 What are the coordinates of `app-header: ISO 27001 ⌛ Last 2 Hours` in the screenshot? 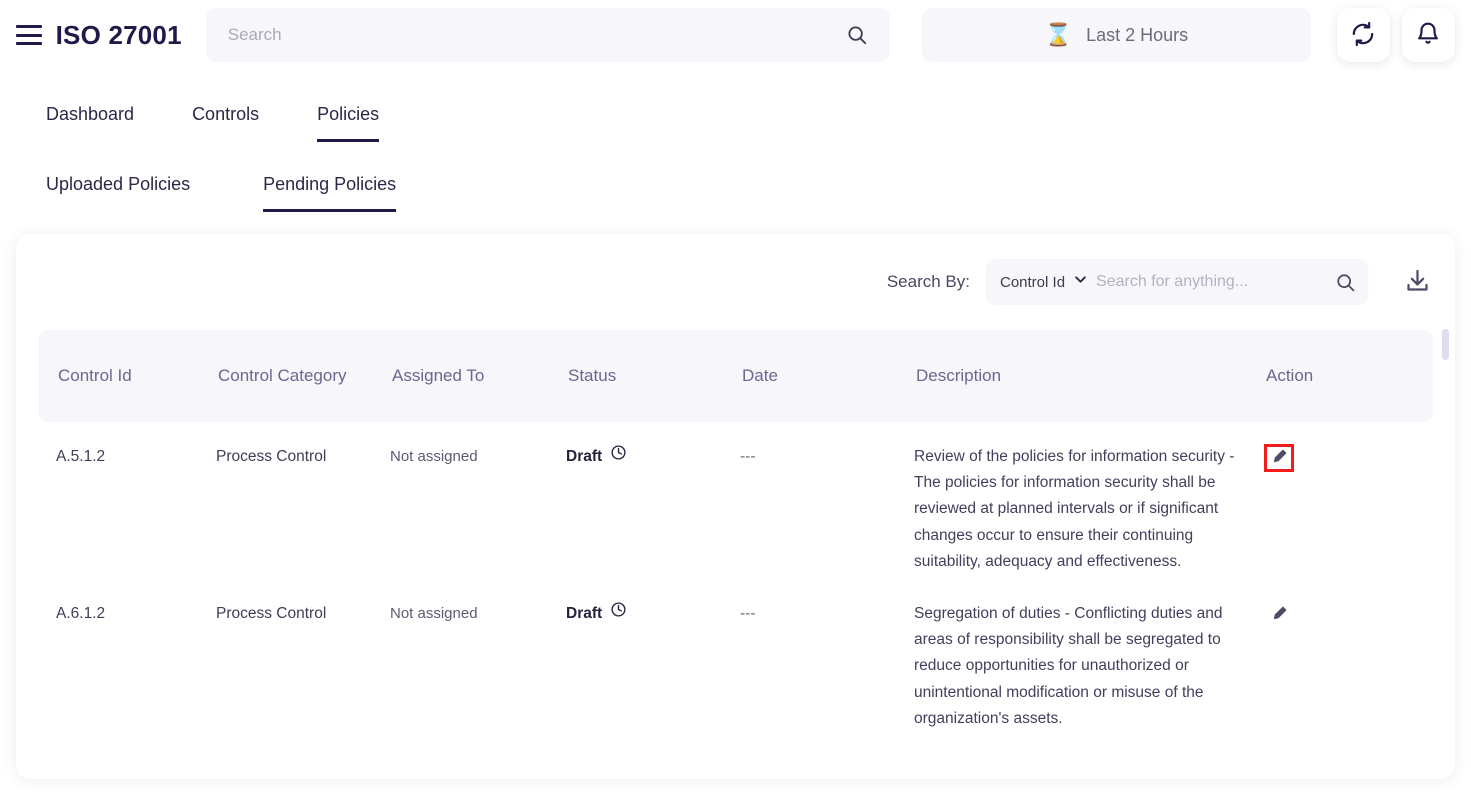 It's located at (735, 35).